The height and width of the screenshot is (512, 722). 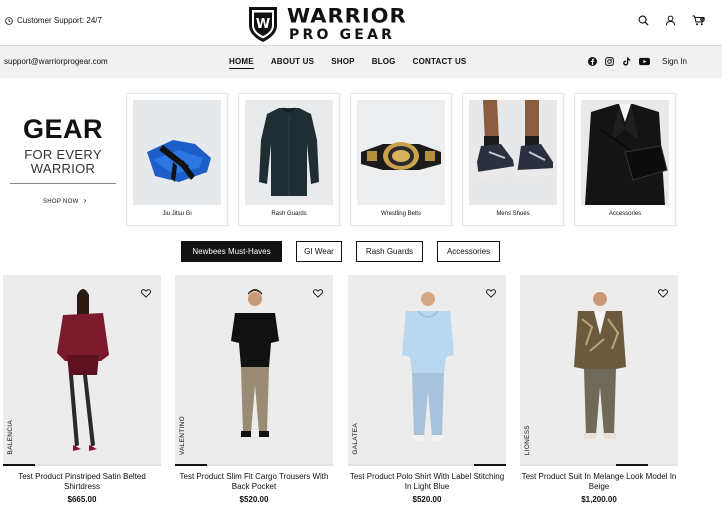 What do you see at coordinates (62, 129) in the screenshot?
I see `hero-title: GEAR` at bounding box center [62, 129].